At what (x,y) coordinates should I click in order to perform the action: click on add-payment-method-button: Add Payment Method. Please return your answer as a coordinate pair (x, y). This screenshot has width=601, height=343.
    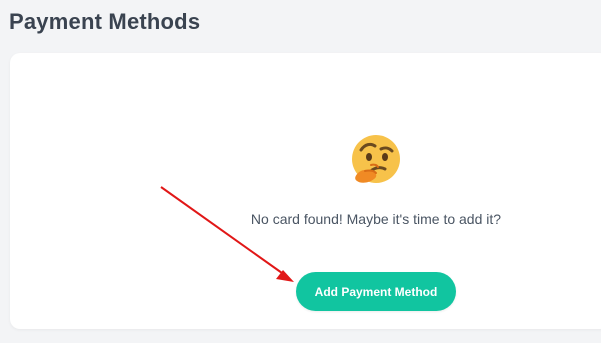
    Looking at the image, I should click on (376, 291).